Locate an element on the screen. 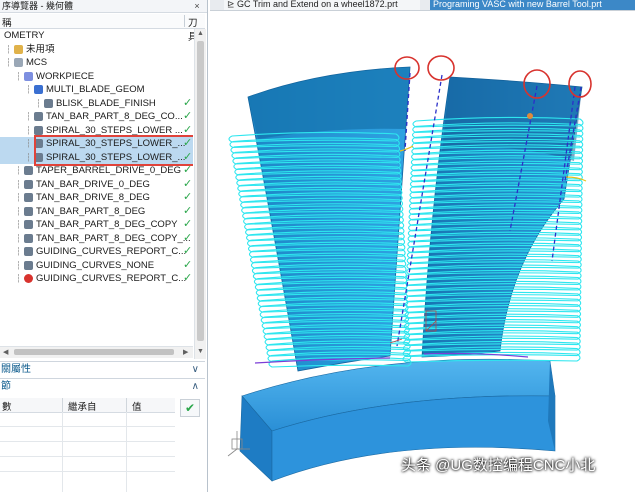 This screenshot has height=495, width=635. watermark: 头条 @UG数控编程CNC小北 is located at coordinates (498, 465).